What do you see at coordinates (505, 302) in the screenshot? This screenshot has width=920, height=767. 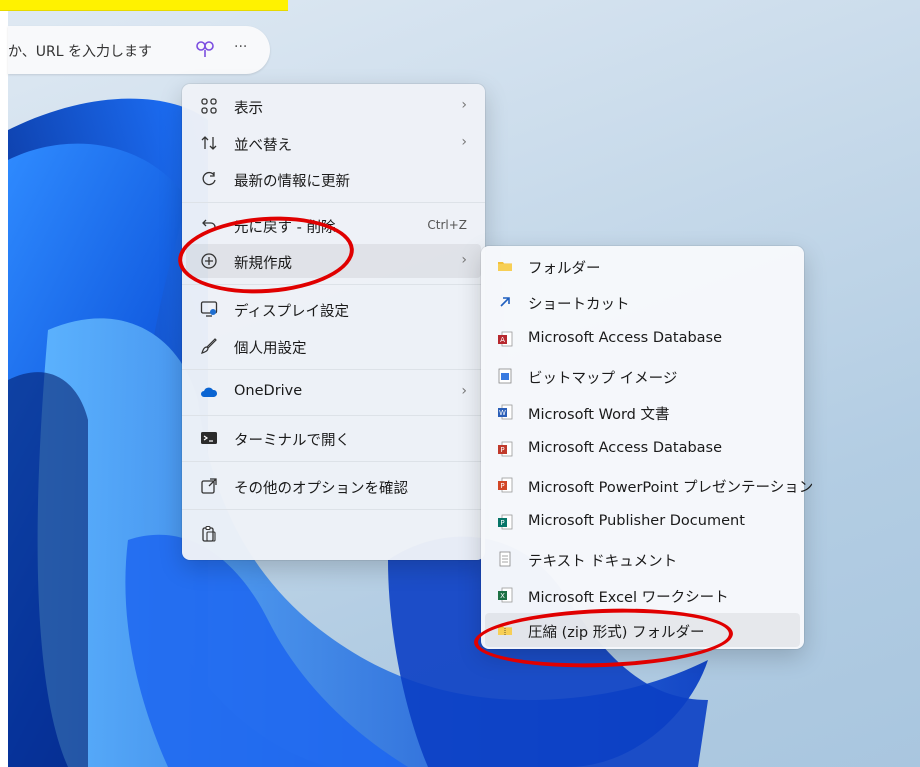 I see `shortcut-icon` at bounding box center [505, 302].